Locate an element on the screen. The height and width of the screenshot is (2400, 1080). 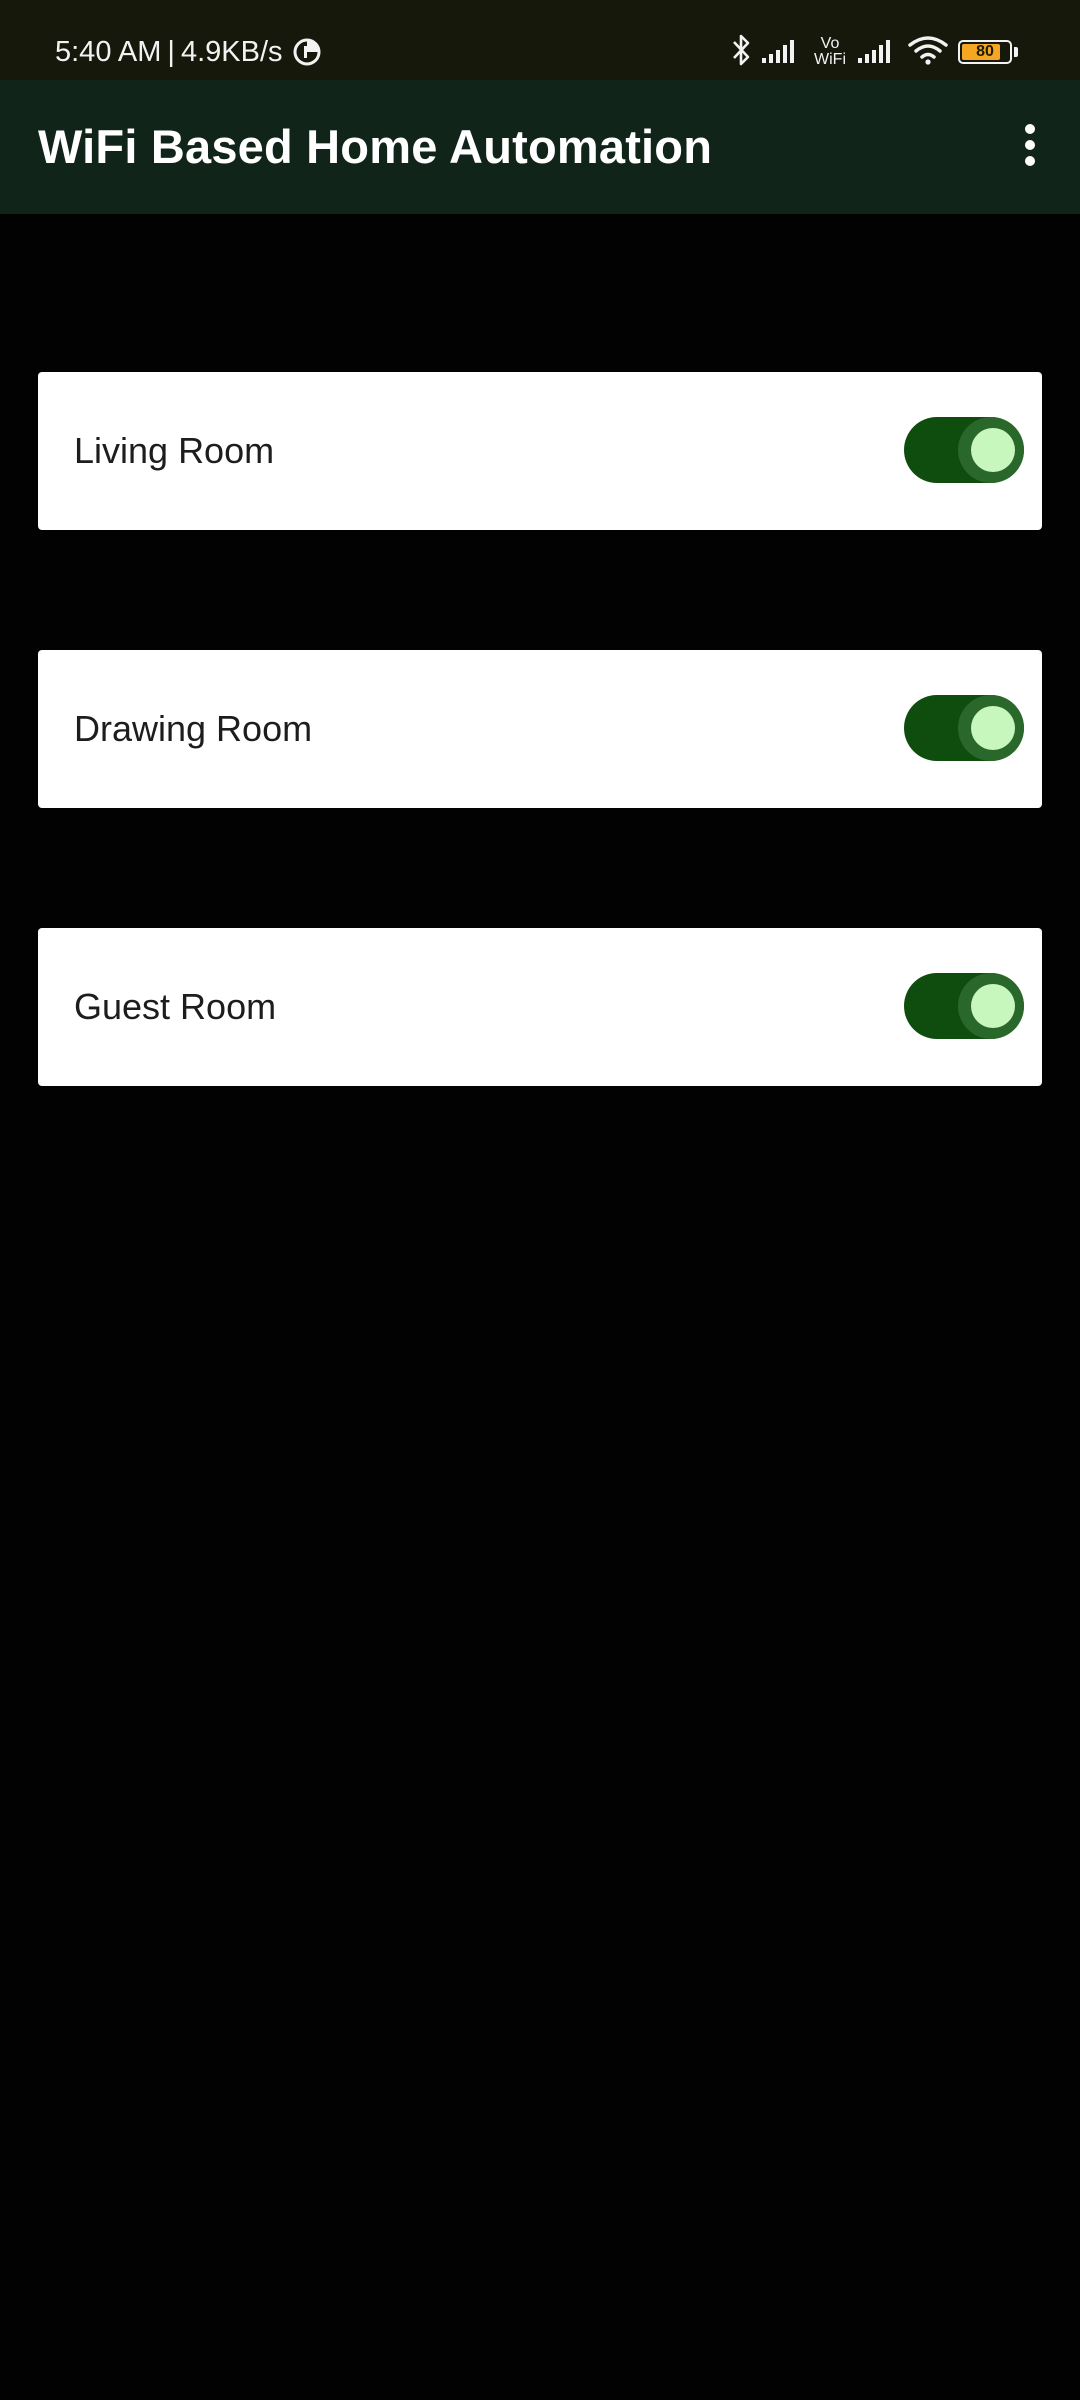
overflow-menu-button is located at coordinates (1030, 147).